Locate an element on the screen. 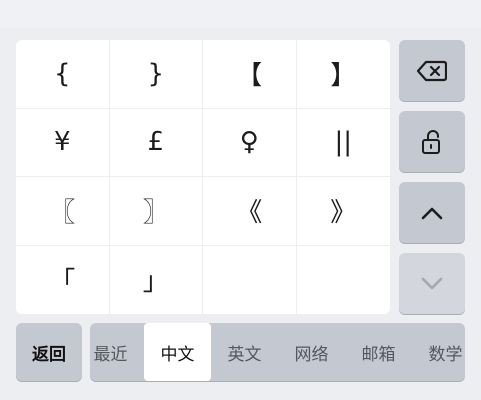 The height and width of the screenshot is (400, 481). category-tab-network: 网络 is located at coordinates (311, 352).